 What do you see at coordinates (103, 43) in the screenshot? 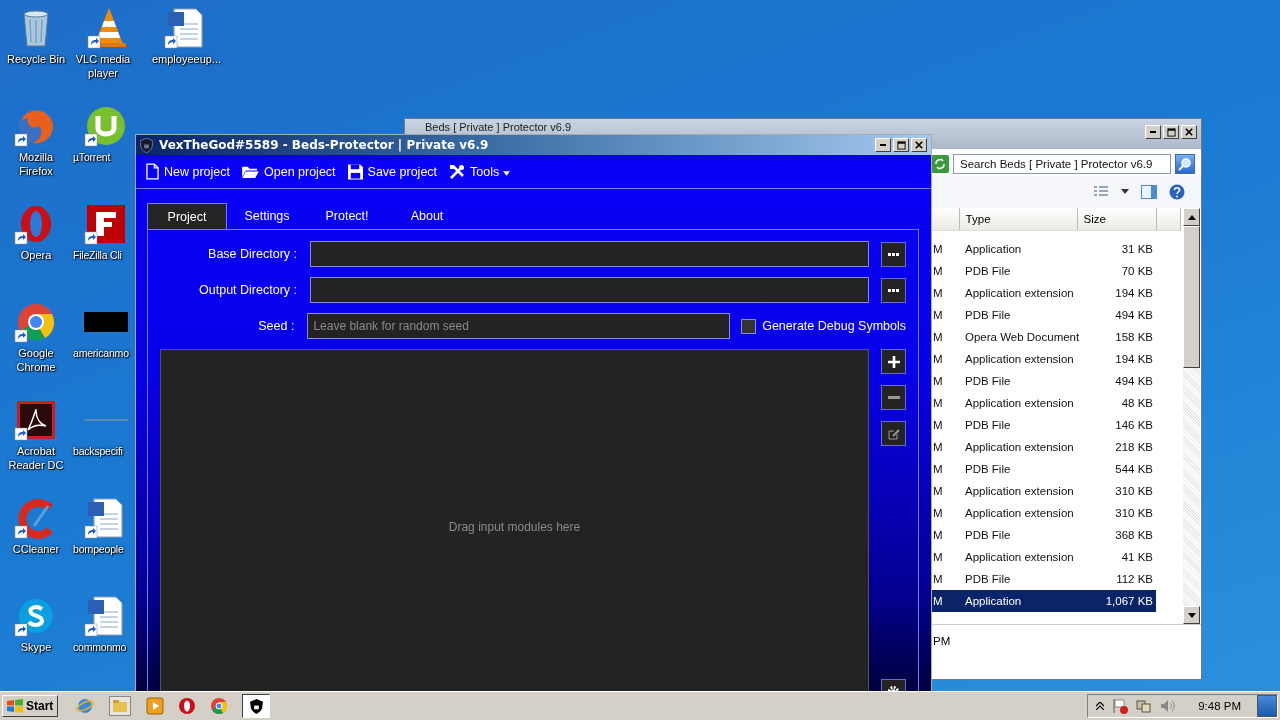
I see `desktop-shortcut: VLC media player` at bounding box center [103, 43].